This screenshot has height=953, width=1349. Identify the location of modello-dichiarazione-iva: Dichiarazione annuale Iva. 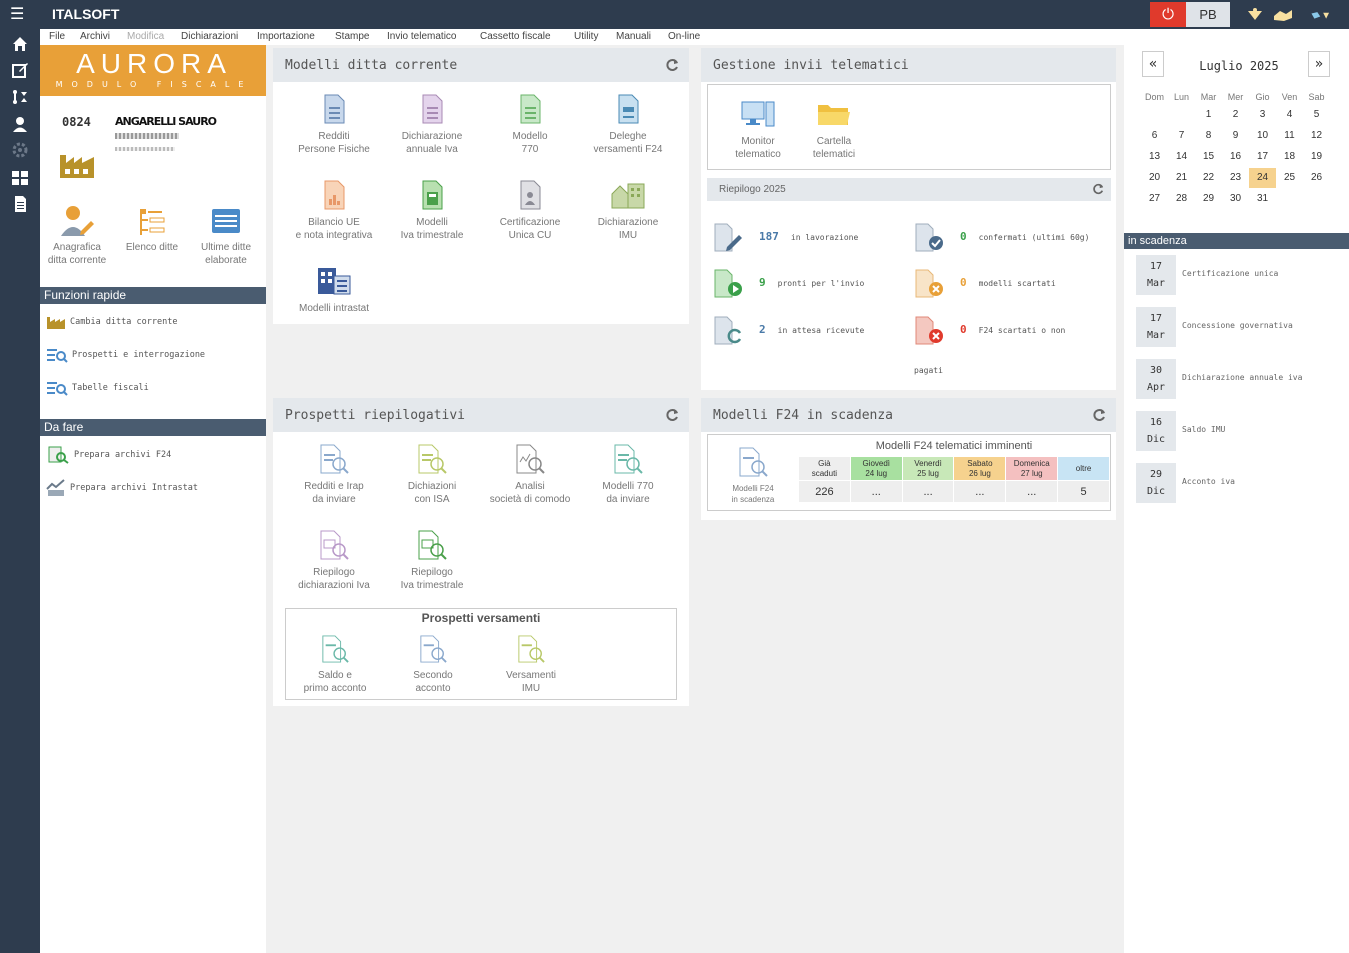
(432, 125).